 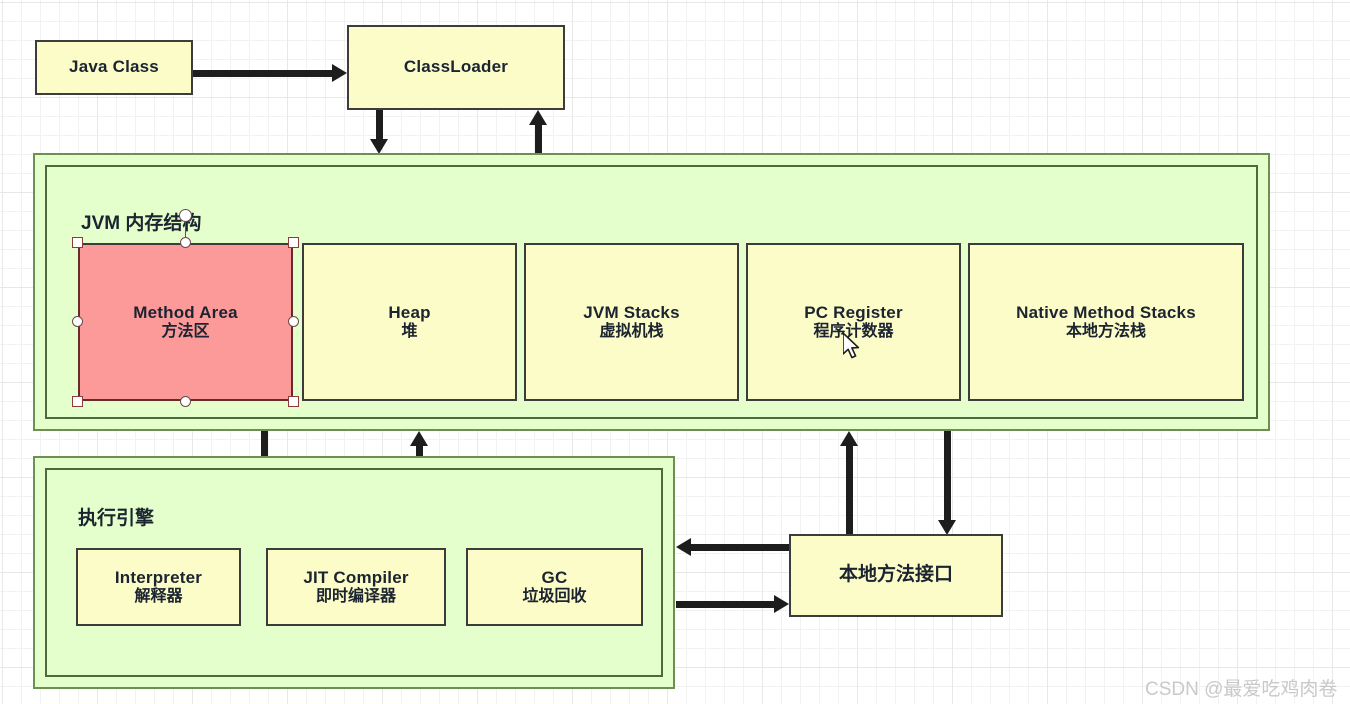 I want to click on node-method-area: Method Area 方法区, so click(x=185, y=322).